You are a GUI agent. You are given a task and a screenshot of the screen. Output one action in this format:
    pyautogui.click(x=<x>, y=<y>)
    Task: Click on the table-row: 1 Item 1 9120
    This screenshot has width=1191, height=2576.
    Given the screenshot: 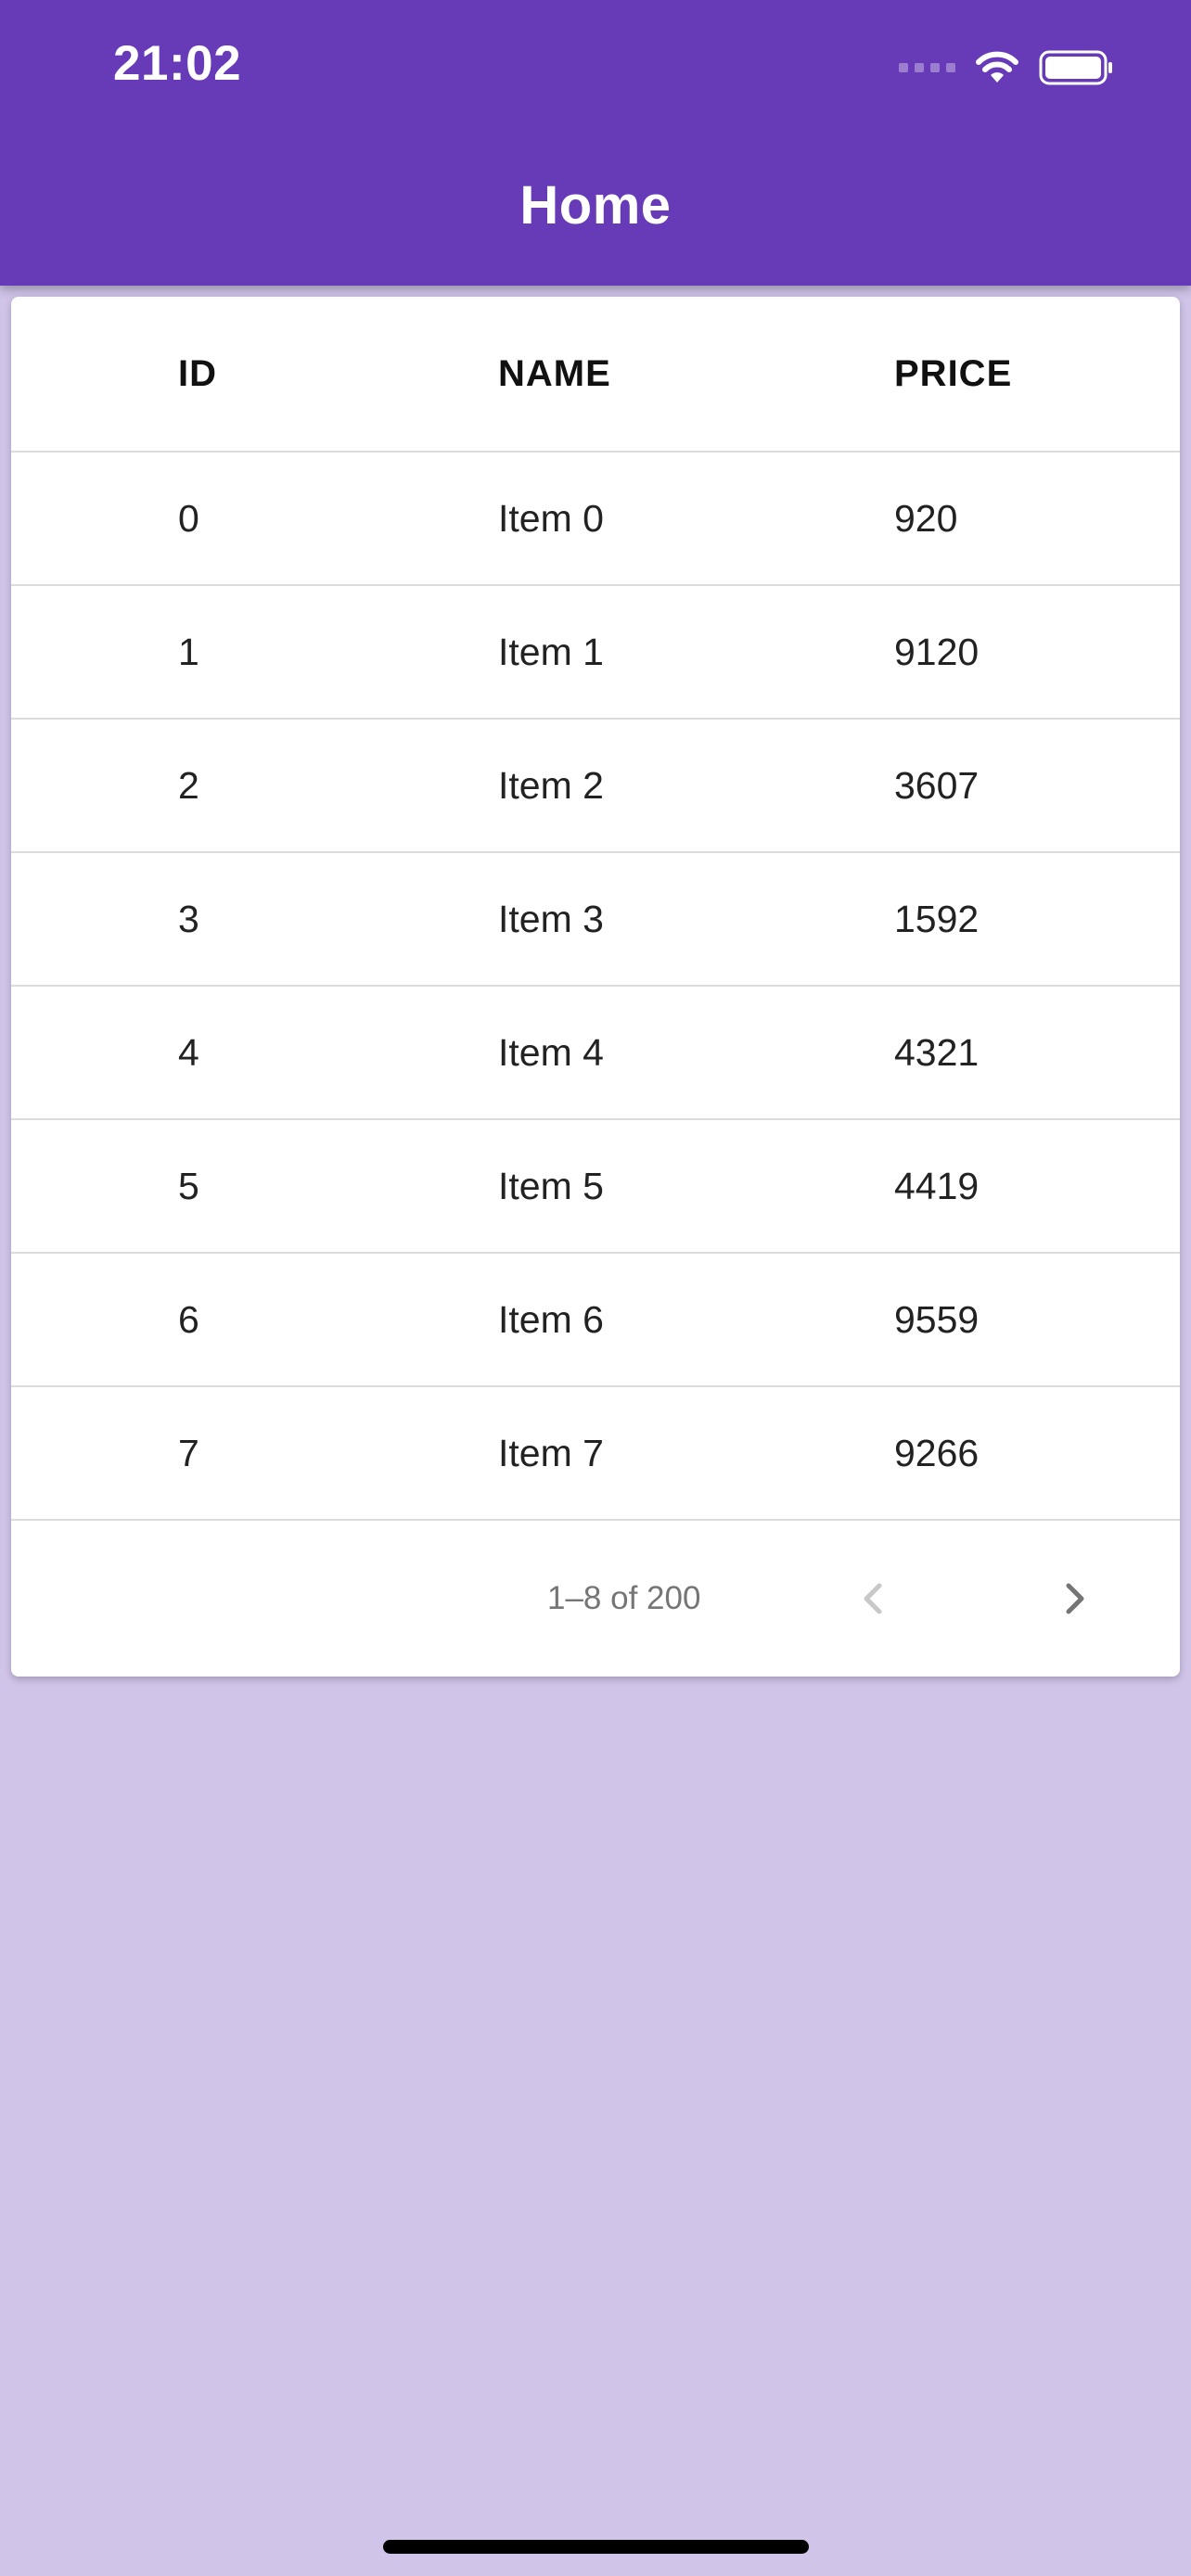 What is the action you would take?
    pyautogui.click(x=595, y=653)
    